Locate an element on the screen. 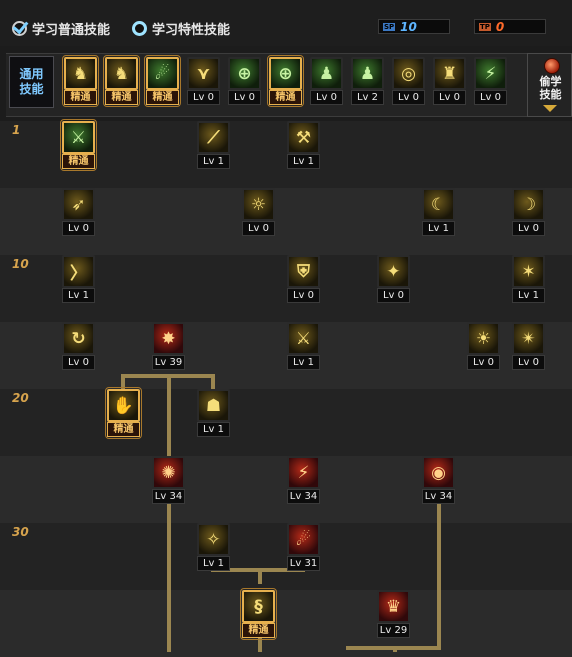 The width and height of the screenshot is (572, 657). skill-slot: ☽ Lv 0 is located at coordinates (528, 212).